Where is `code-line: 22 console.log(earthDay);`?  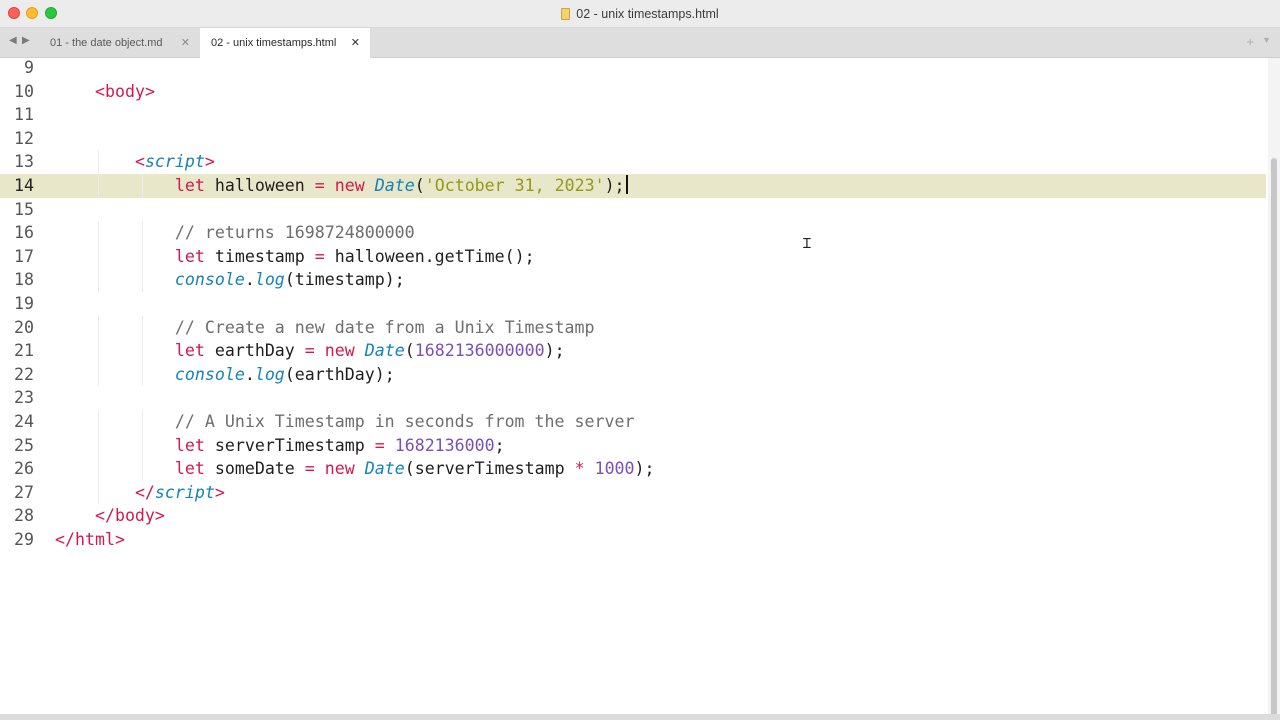
code-line: 22 console.log(earthDay); is located at coordinates (633, 374).